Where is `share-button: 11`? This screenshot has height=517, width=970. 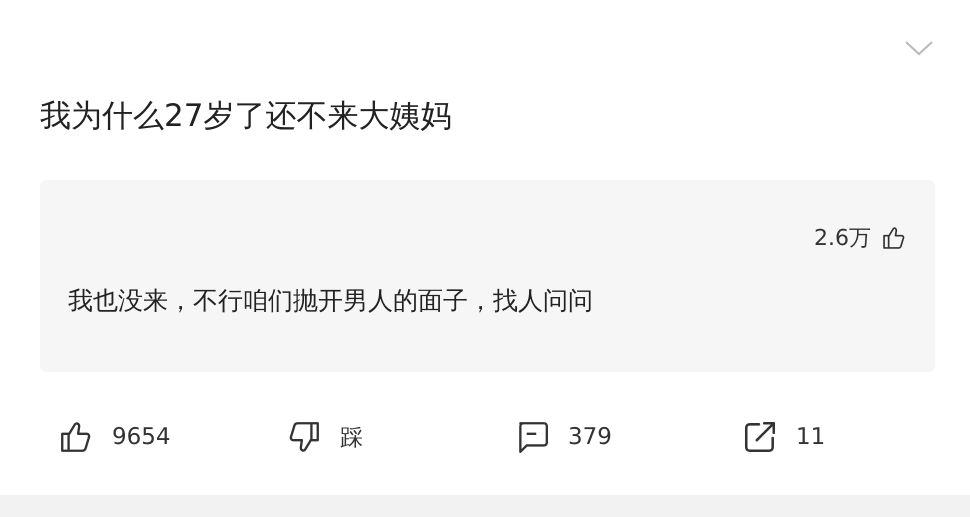
share-button: 11 is located at coordinates (856, 437).